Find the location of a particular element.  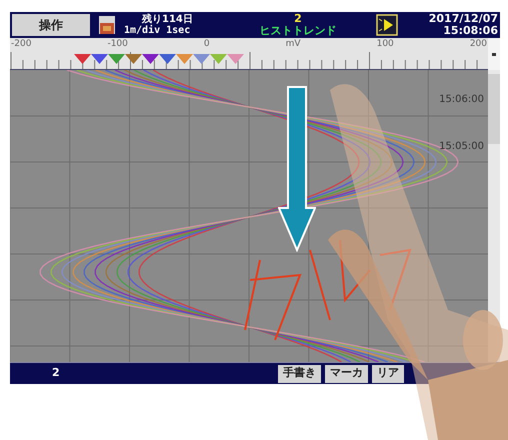

display-mode: ヒストトレンド is located at coordinates (298, 31).